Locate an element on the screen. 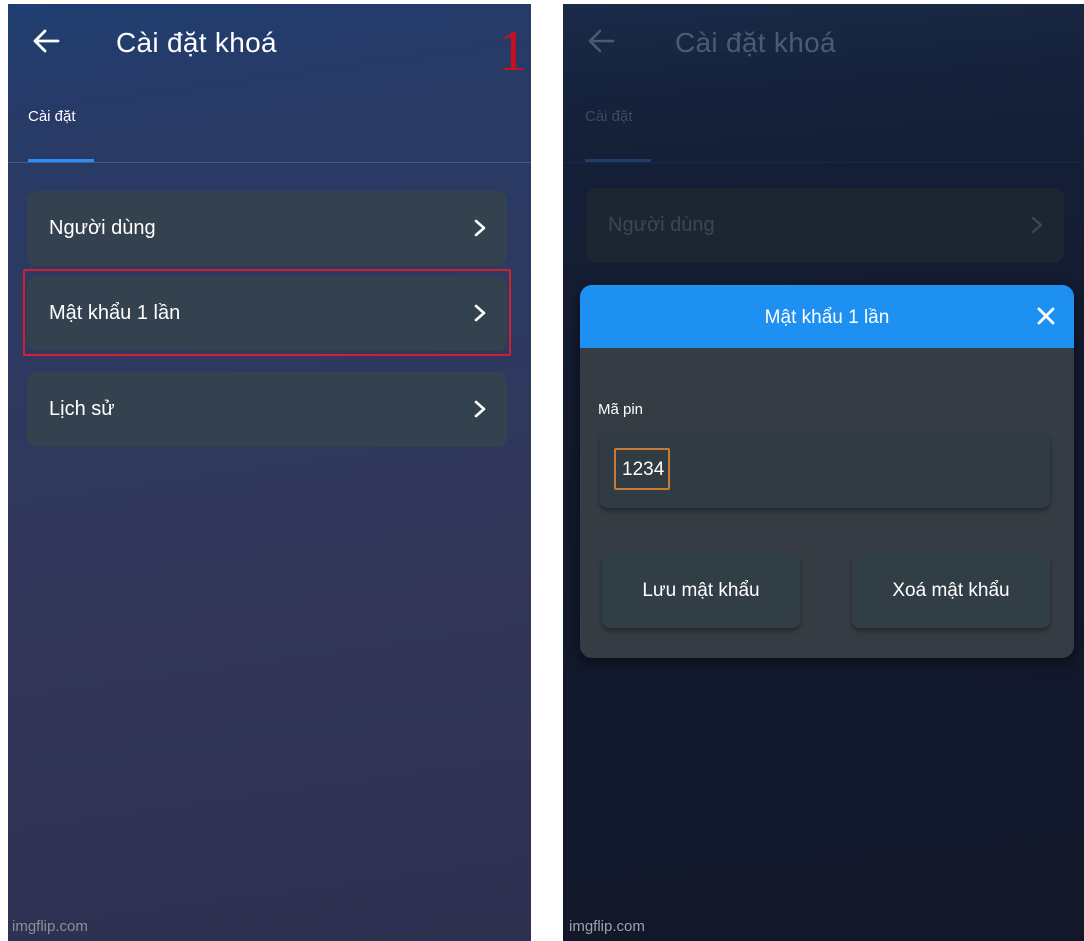 Image resolution: width=1084 pixels, height=941 pixels. pin-highlight-annotation: 1234 is located at coordinates (642, 469).